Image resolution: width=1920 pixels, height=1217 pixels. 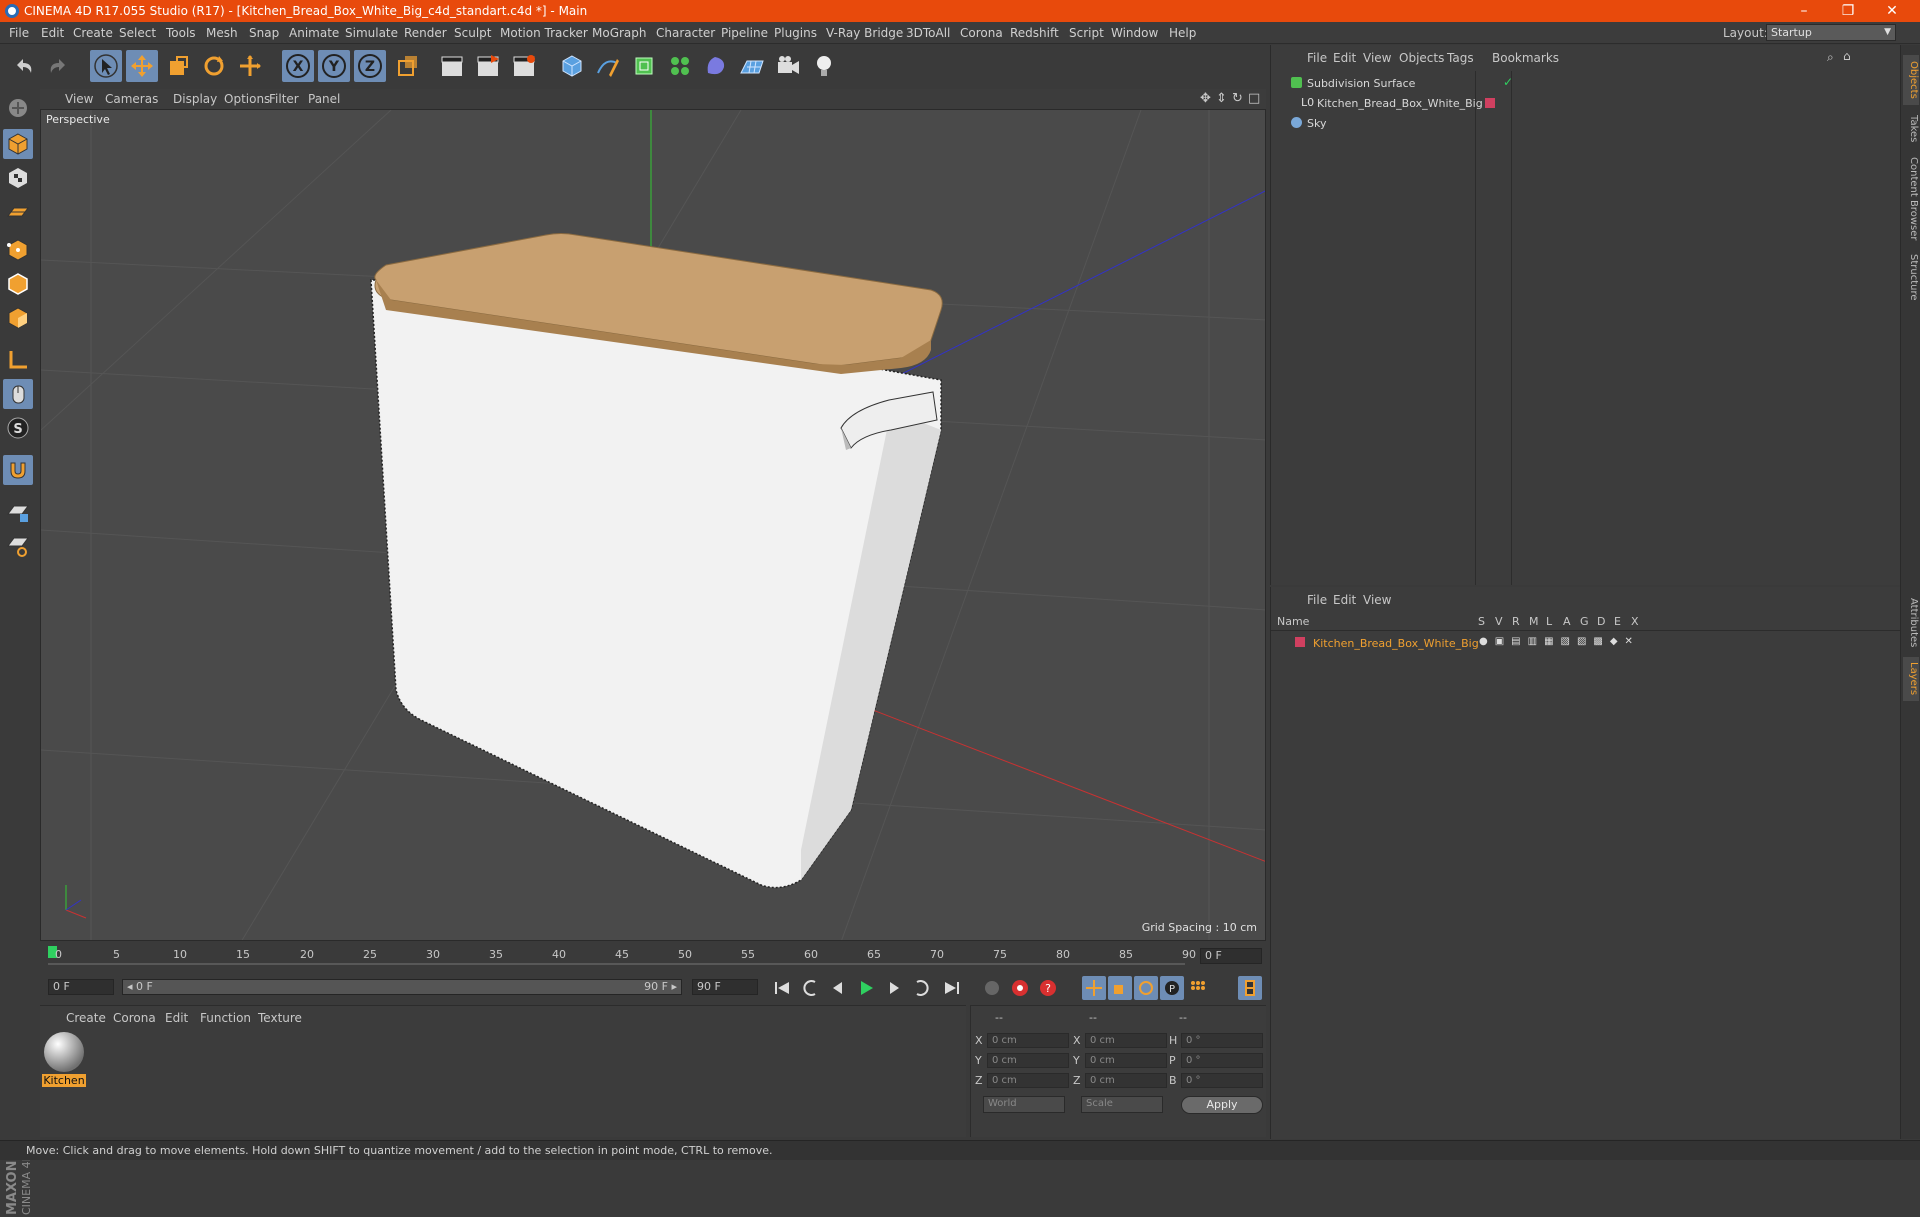 What do you see at coordinates (1048, 988) in the screenshot?
I see `auto-key-button: ?` at bounding box center [1048, 988].